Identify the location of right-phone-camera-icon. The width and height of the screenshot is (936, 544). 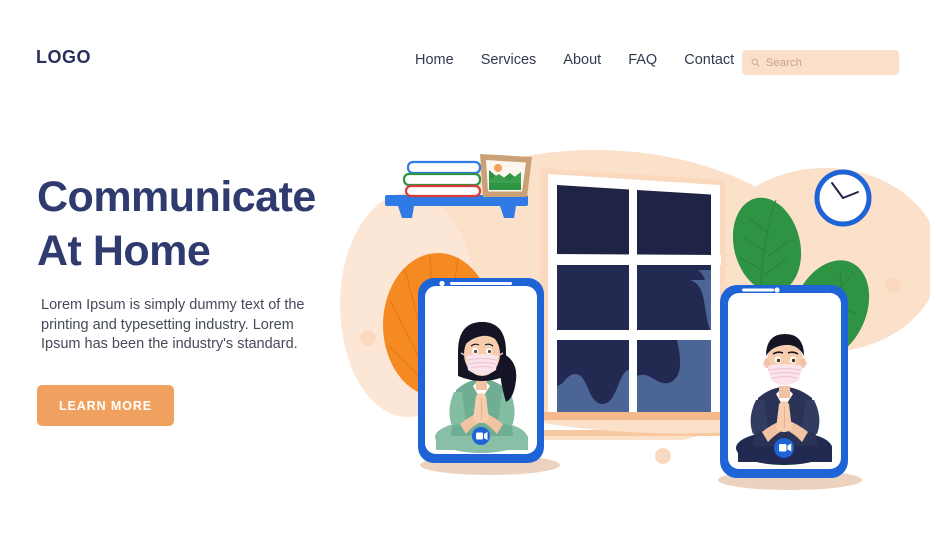
(777, 290).